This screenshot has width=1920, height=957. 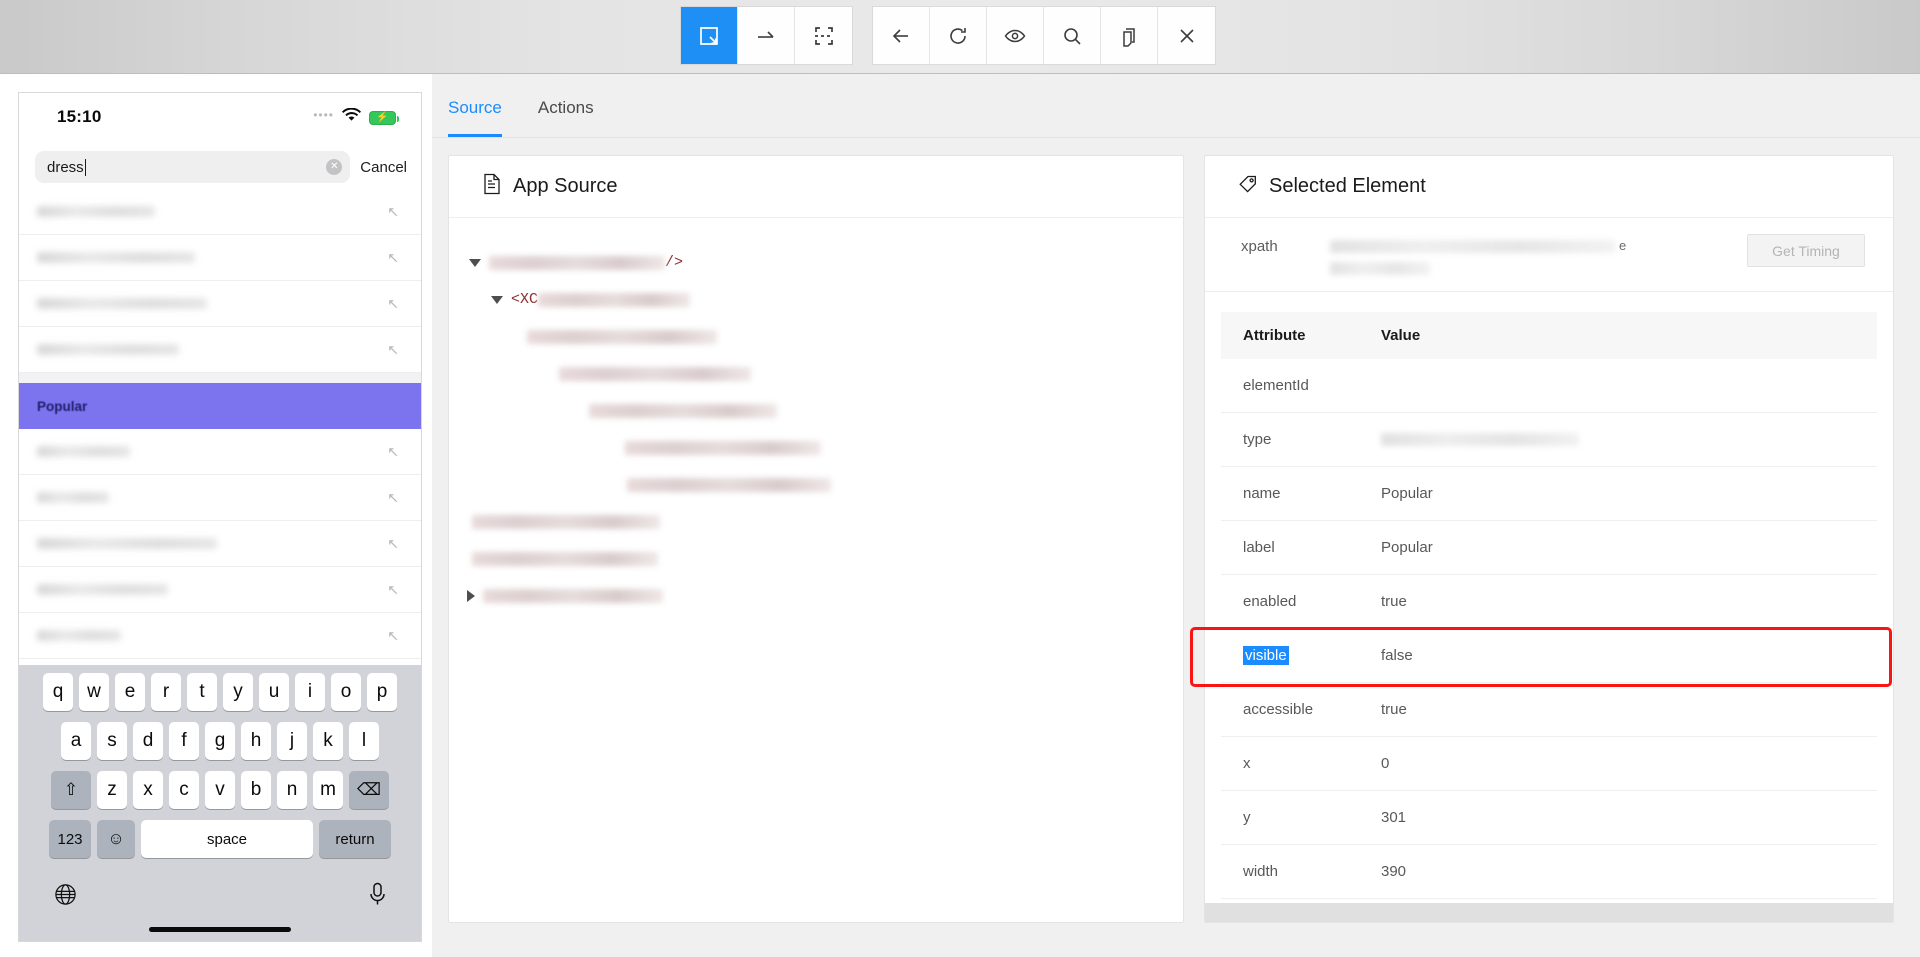 I want to click on cancel-search-button: Cancel, so click(x=384, y=167).